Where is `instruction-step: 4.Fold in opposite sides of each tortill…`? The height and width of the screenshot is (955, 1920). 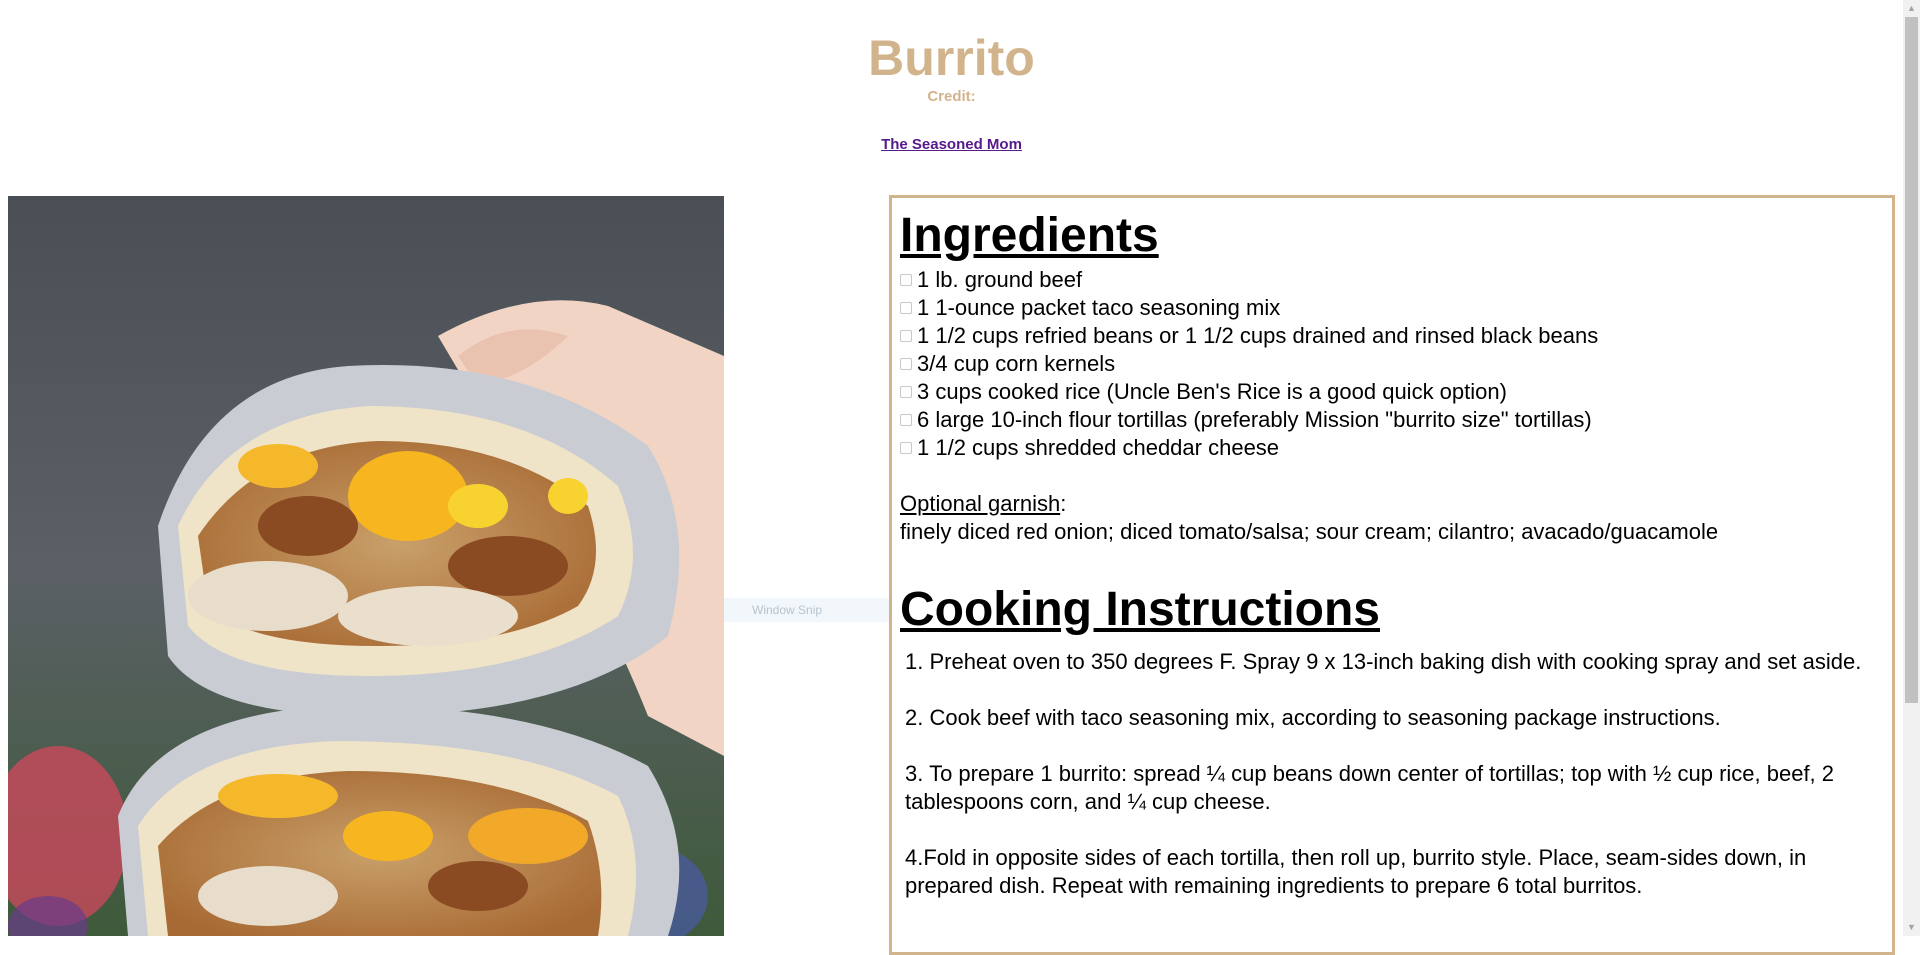 instruction-step: 4.Fold in opposite sides of each tortill… is located at coordinates (1356, 871).